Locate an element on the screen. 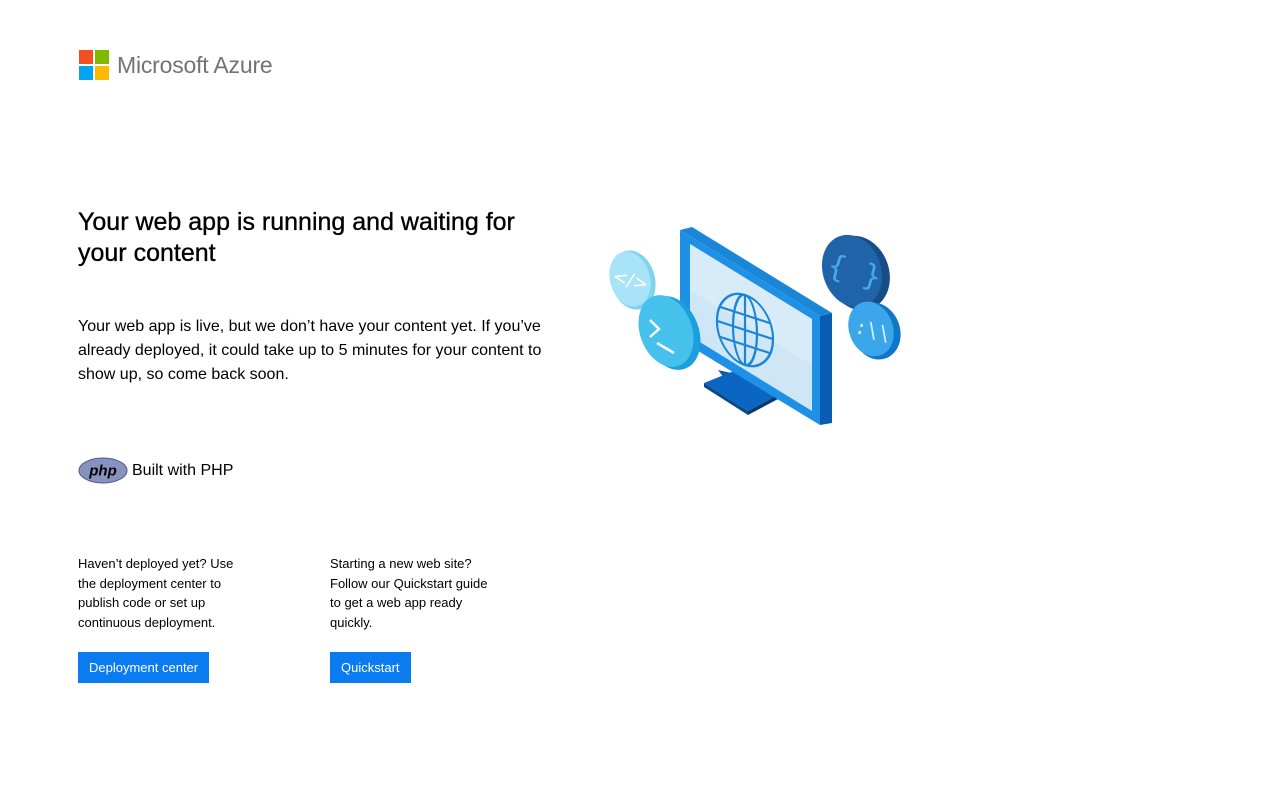 The width and height of the screenshot is (1280, 800). deployment-center-button: Deployment center is located at coordinates (144, 667).